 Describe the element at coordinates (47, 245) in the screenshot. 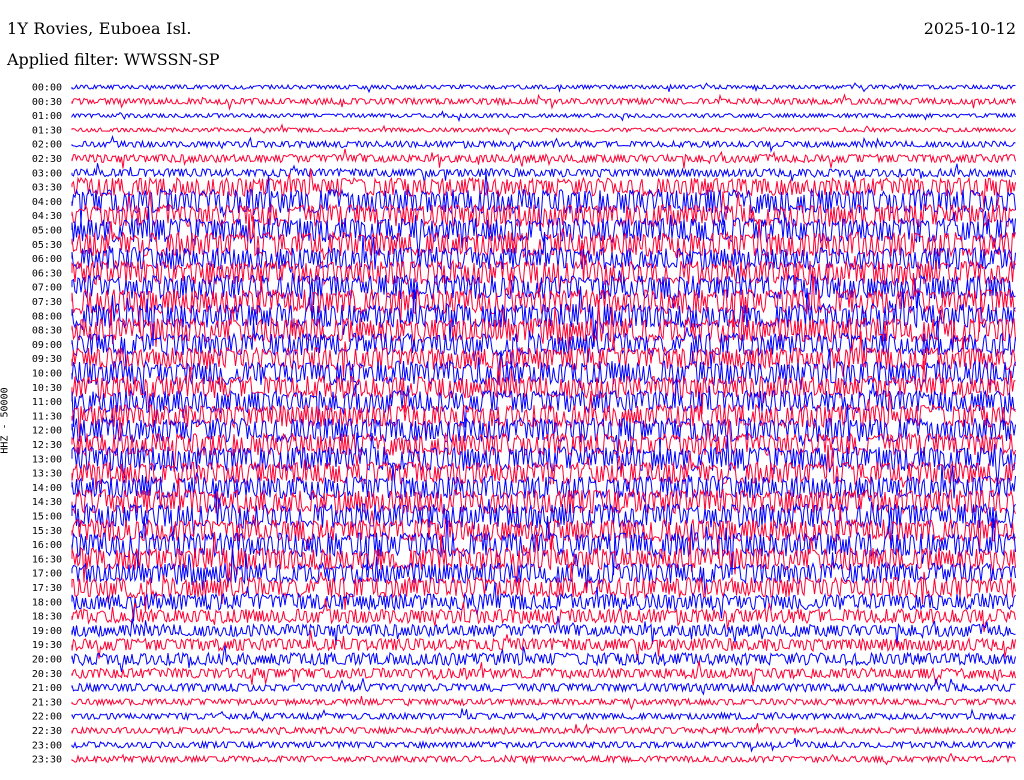

I see `time-tick-label: 05:30` at that location.